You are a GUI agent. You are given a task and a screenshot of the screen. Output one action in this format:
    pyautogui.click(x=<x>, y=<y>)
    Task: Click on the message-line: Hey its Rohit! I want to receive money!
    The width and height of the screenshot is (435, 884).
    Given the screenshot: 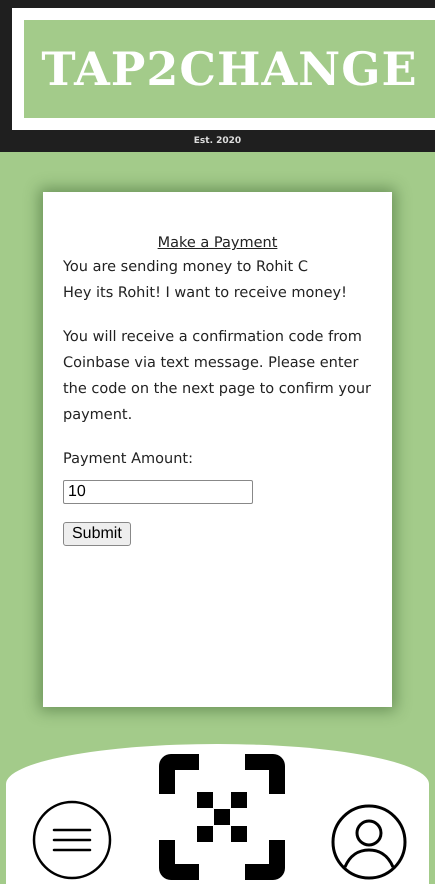 What is the action you would take?
    pyautogui.click(x=205, y=293)
    